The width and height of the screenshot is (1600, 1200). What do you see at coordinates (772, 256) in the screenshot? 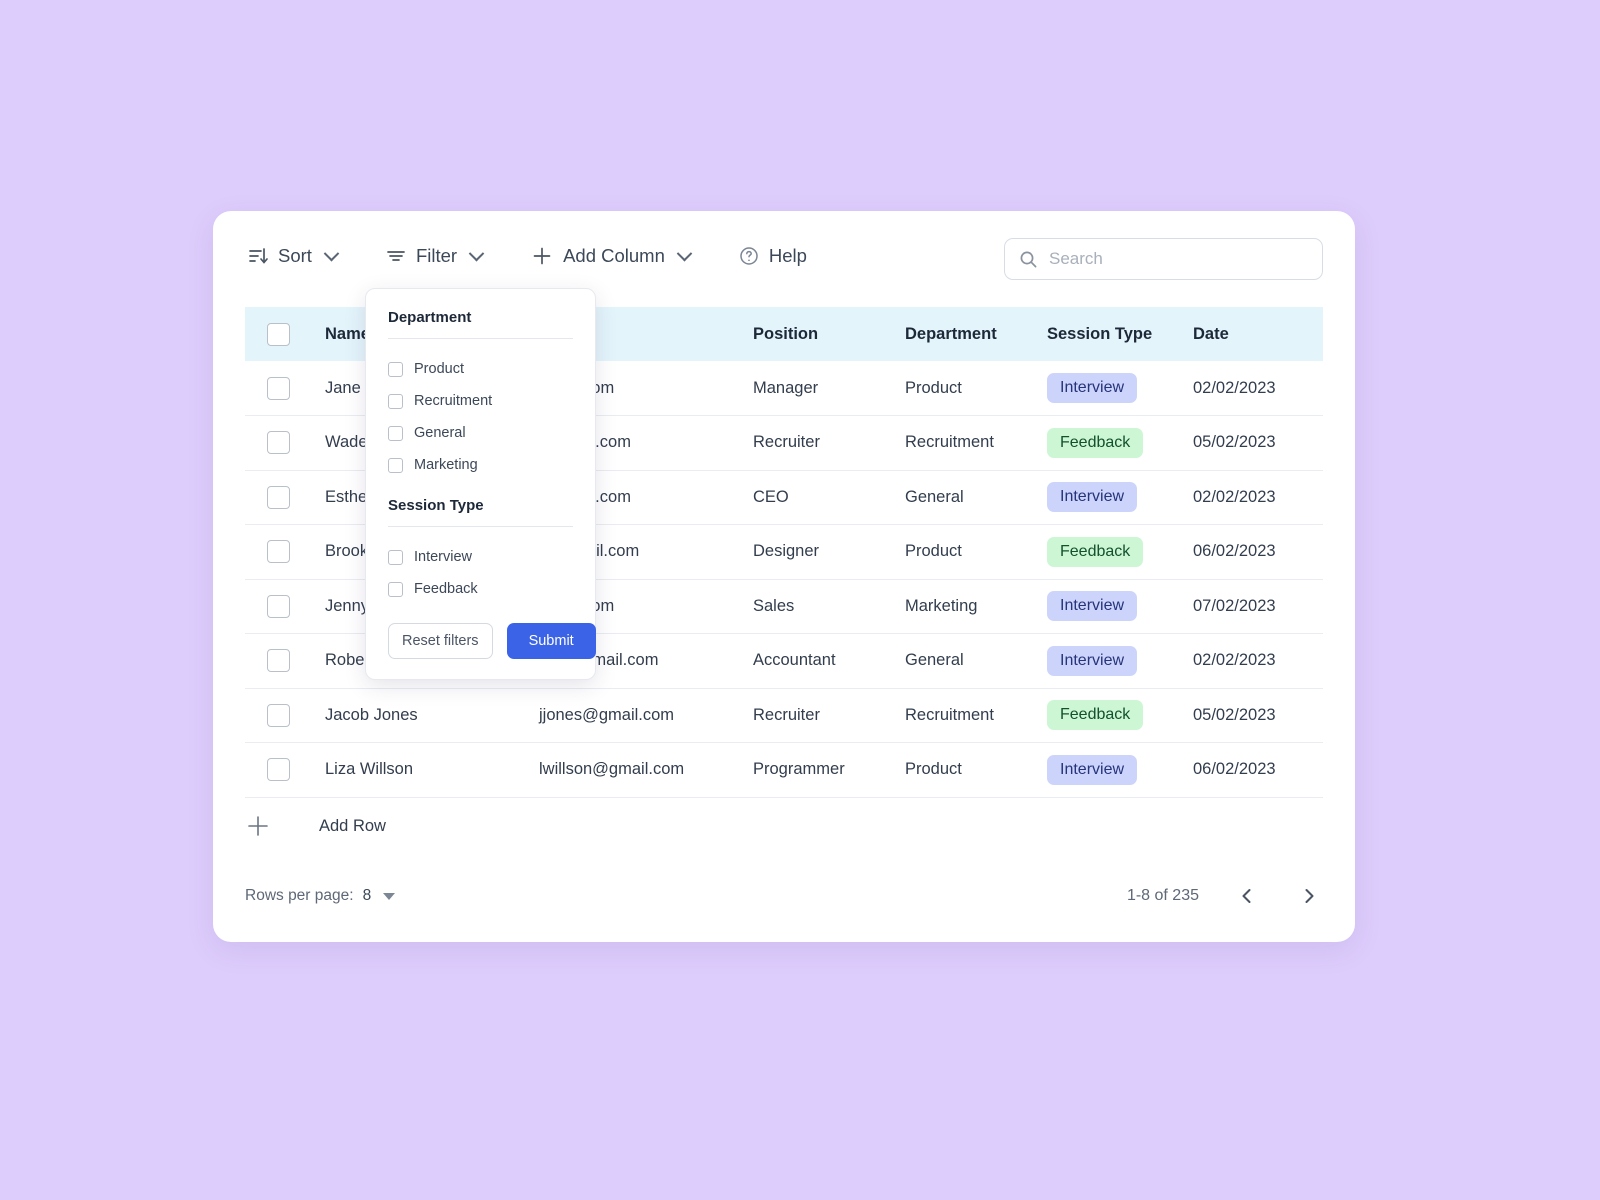
I see `help-button: Help` at bounding box center [772, 256].